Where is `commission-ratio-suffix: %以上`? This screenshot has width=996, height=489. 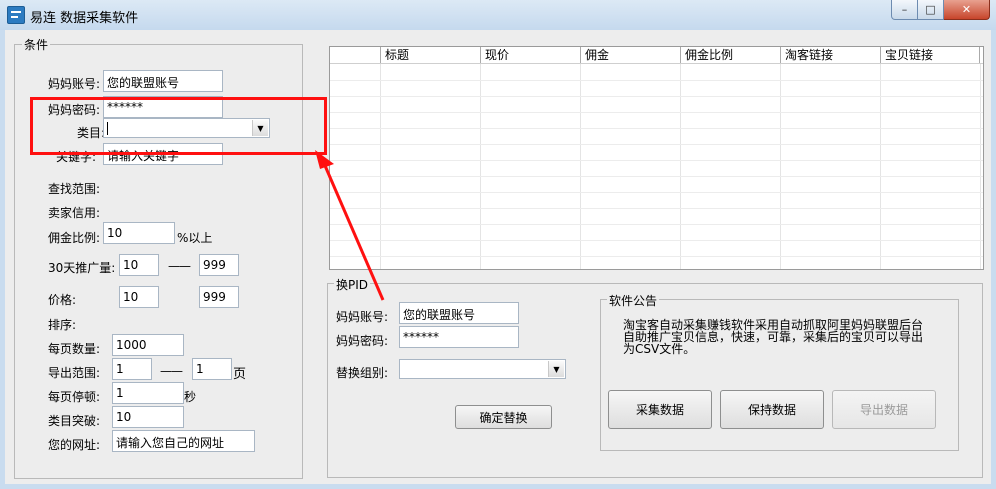
commission-ratio-suffix: %以上 is located at coordinates (195, 238).